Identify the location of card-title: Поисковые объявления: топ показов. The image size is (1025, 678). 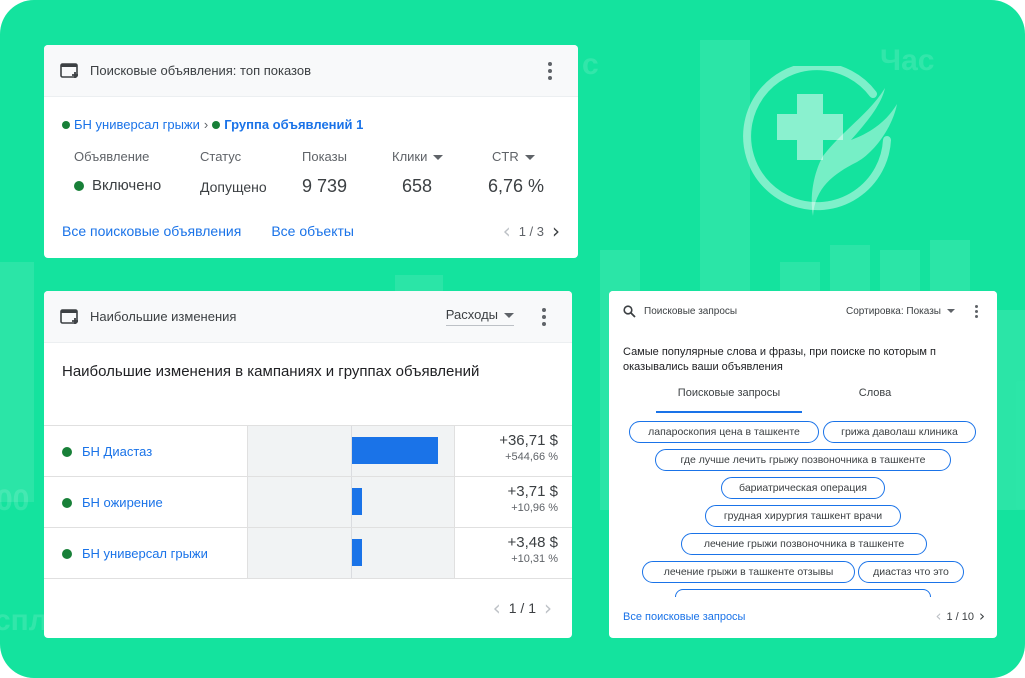
(200, 70).